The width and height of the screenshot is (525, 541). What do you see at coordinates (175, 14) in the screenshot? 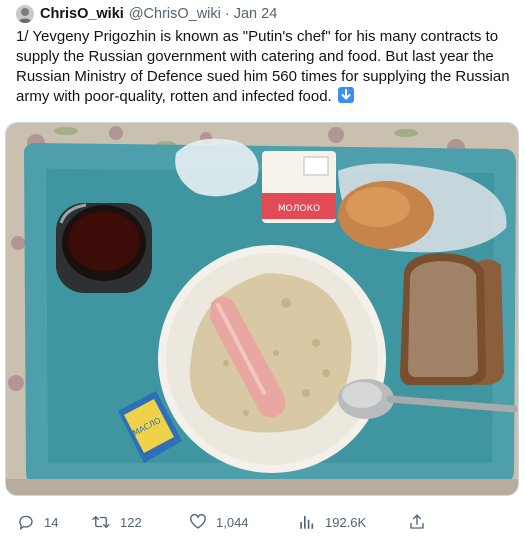
I see `user-handle: @ChrisO_wiki` at bounding box center [175, 14].